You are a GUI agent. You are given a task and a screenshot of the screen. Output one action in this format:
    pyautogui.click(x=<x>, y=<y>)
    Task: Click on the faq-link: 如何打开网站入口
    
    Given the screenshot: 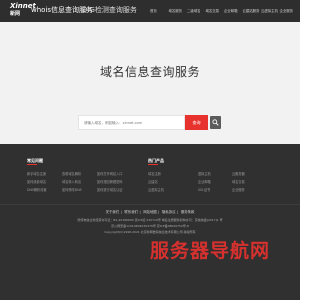 What is the action you would take?
    pyautogui.click(x=110, y=173)
    